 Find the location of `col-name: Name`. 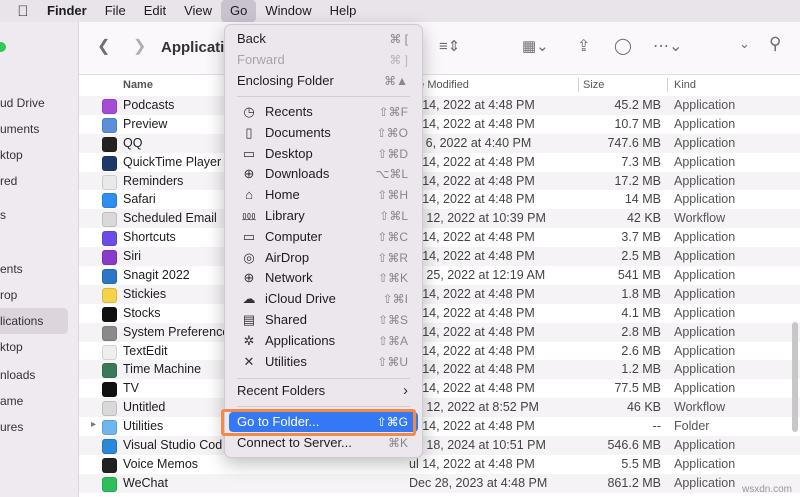

col-name: Name is located at coordinates (138, 85).